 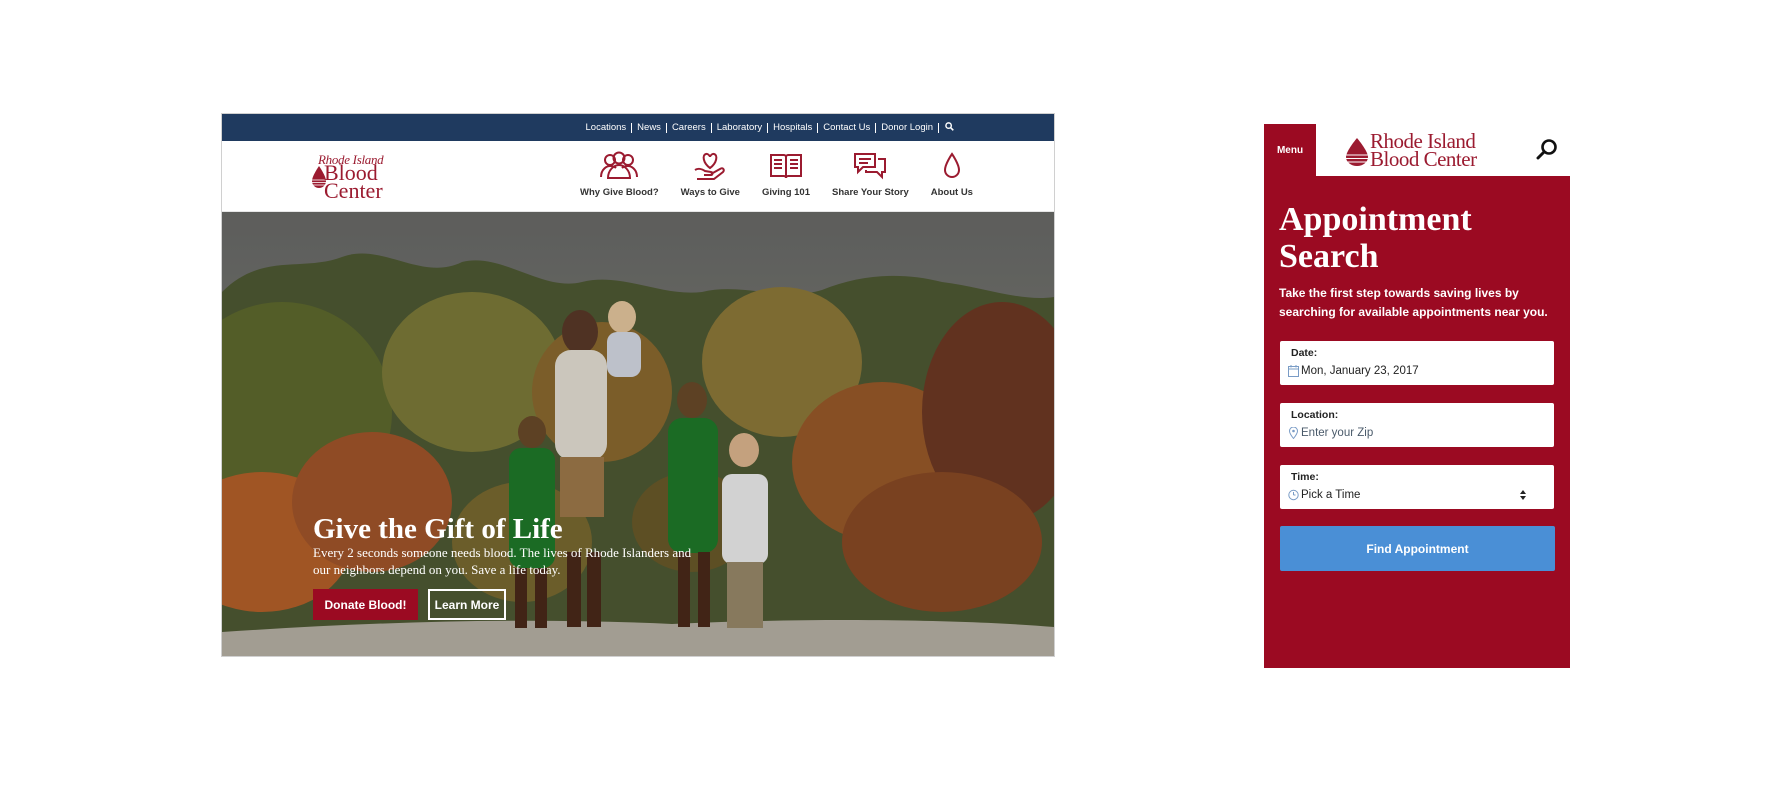 I want to click on learn-more-button: Learn More, so click(x=467, y=604).